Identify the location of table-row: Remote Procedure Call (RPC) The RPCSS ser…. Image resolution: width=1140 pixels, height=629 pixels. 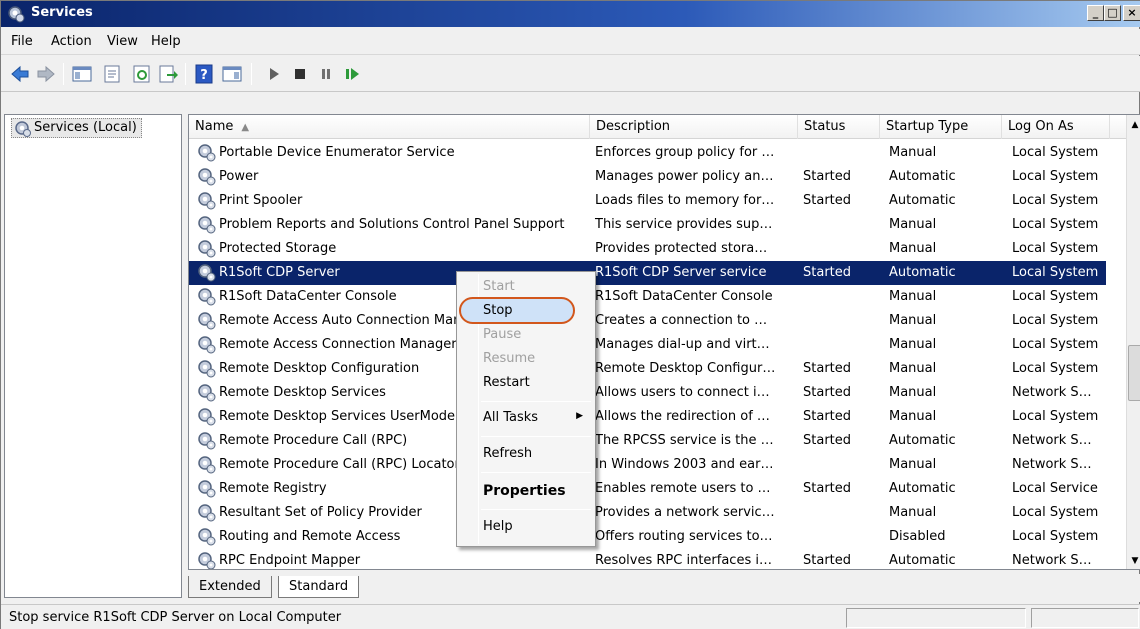
(647, 441).